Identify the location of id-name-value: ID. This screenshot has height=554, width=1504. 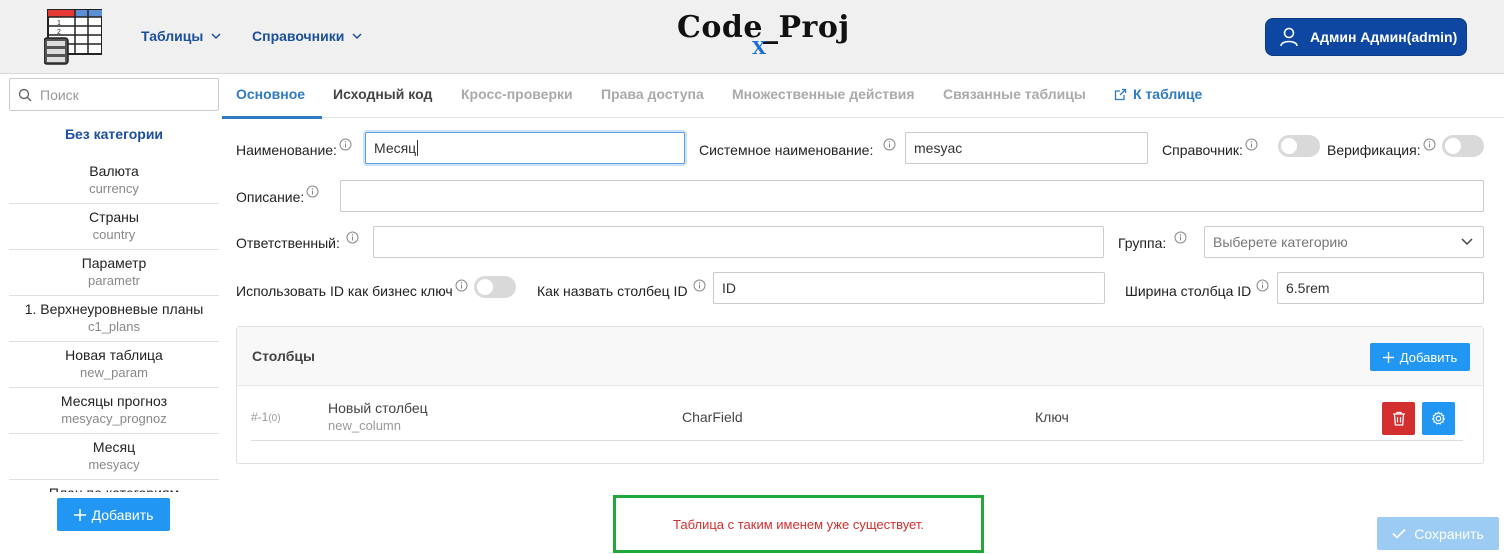
(729, 288).